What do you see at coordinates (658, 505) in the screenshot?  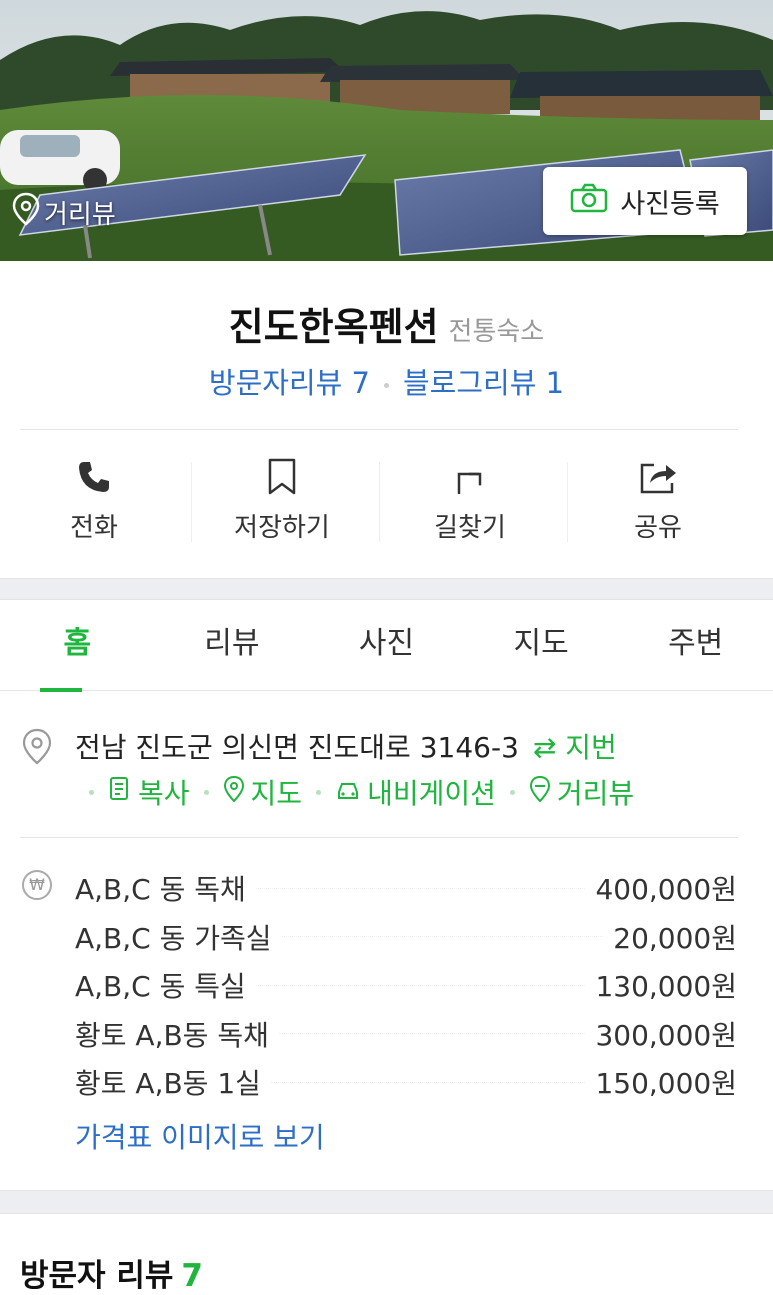 I see `share-button: 공유` at bounding box center [658, 505].